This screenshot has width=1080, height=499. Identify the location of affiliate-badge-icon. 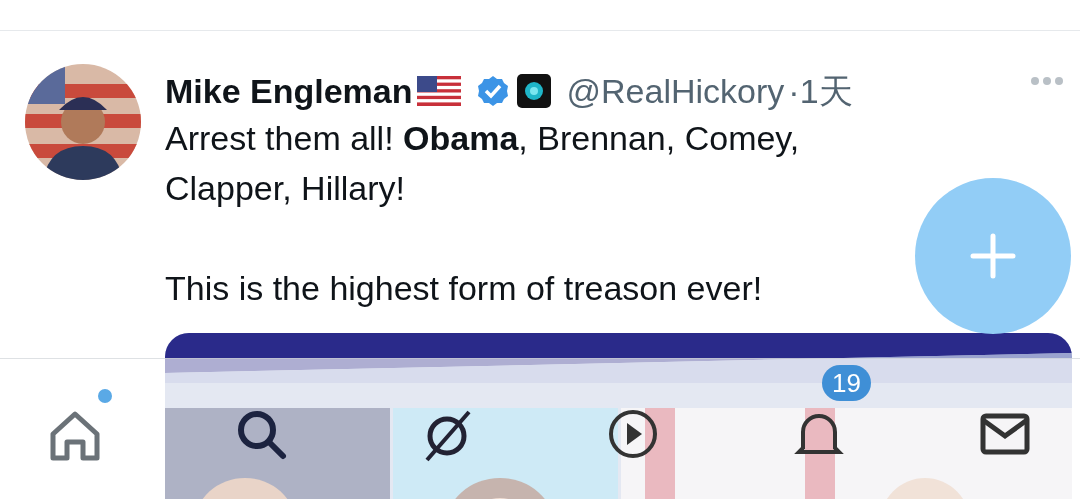
(533, 91).